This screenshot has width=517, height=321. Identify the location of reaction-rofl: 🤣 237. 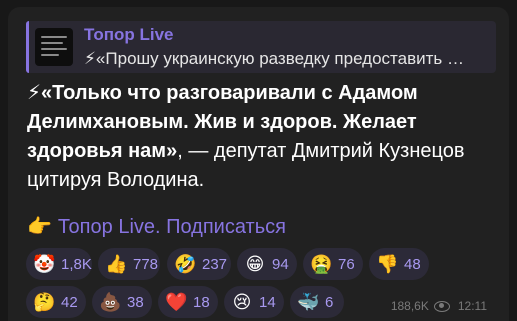
(199, 264).